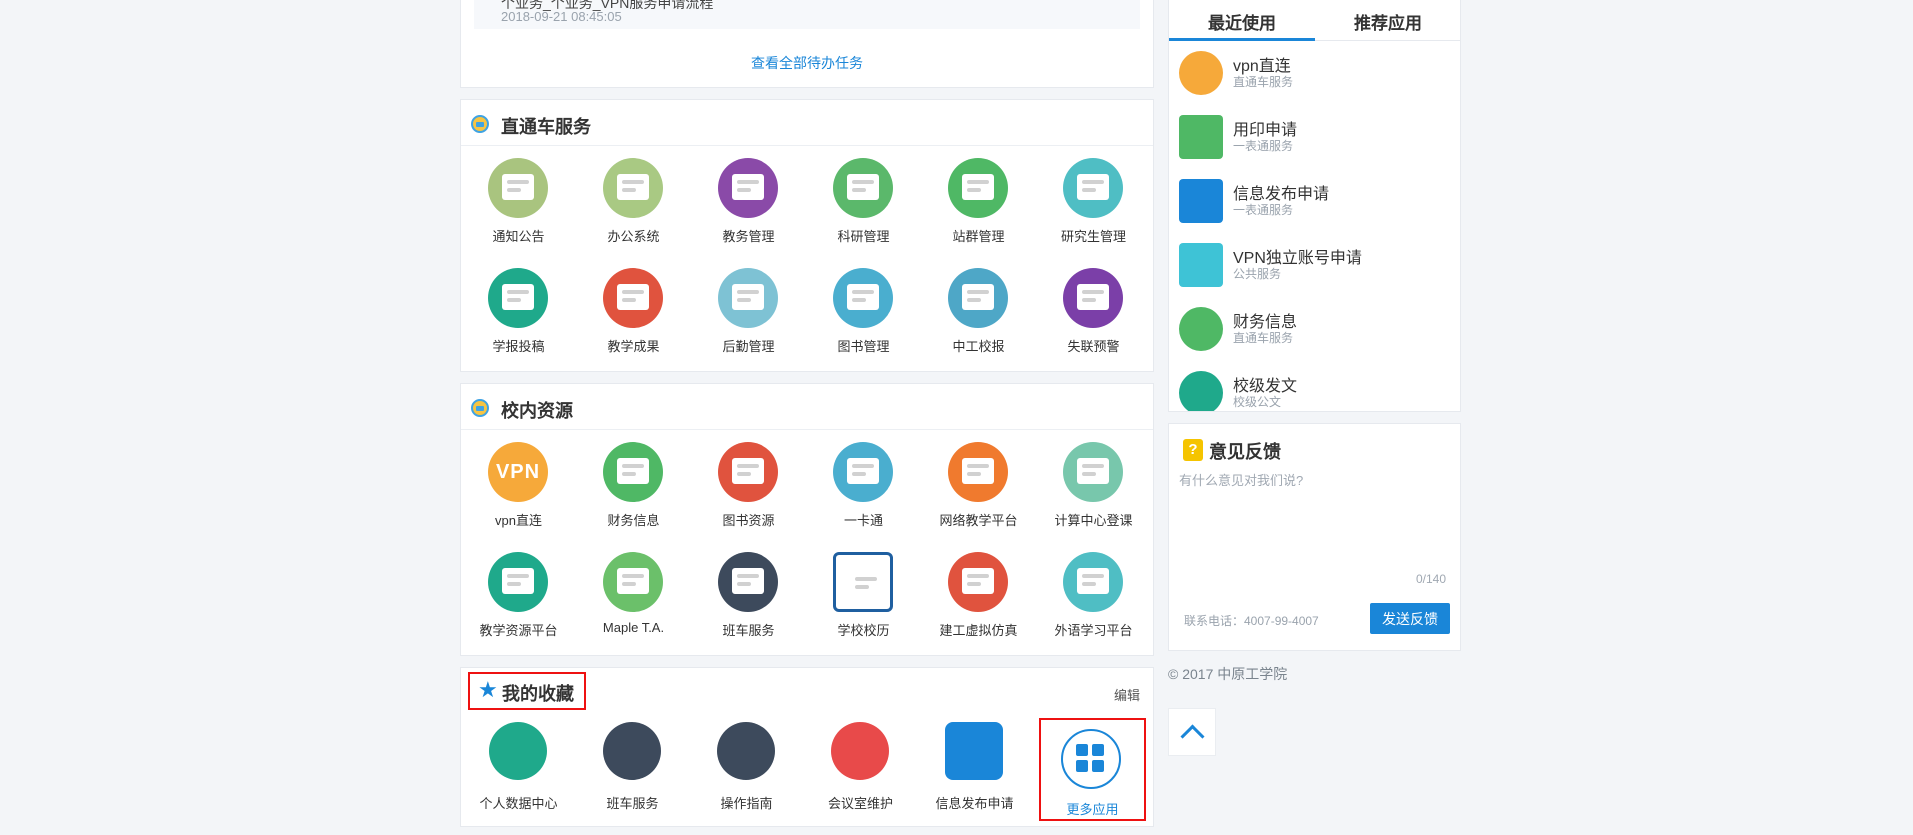  I want to click on favorite-item: 会议室维护, so click(860, 770).